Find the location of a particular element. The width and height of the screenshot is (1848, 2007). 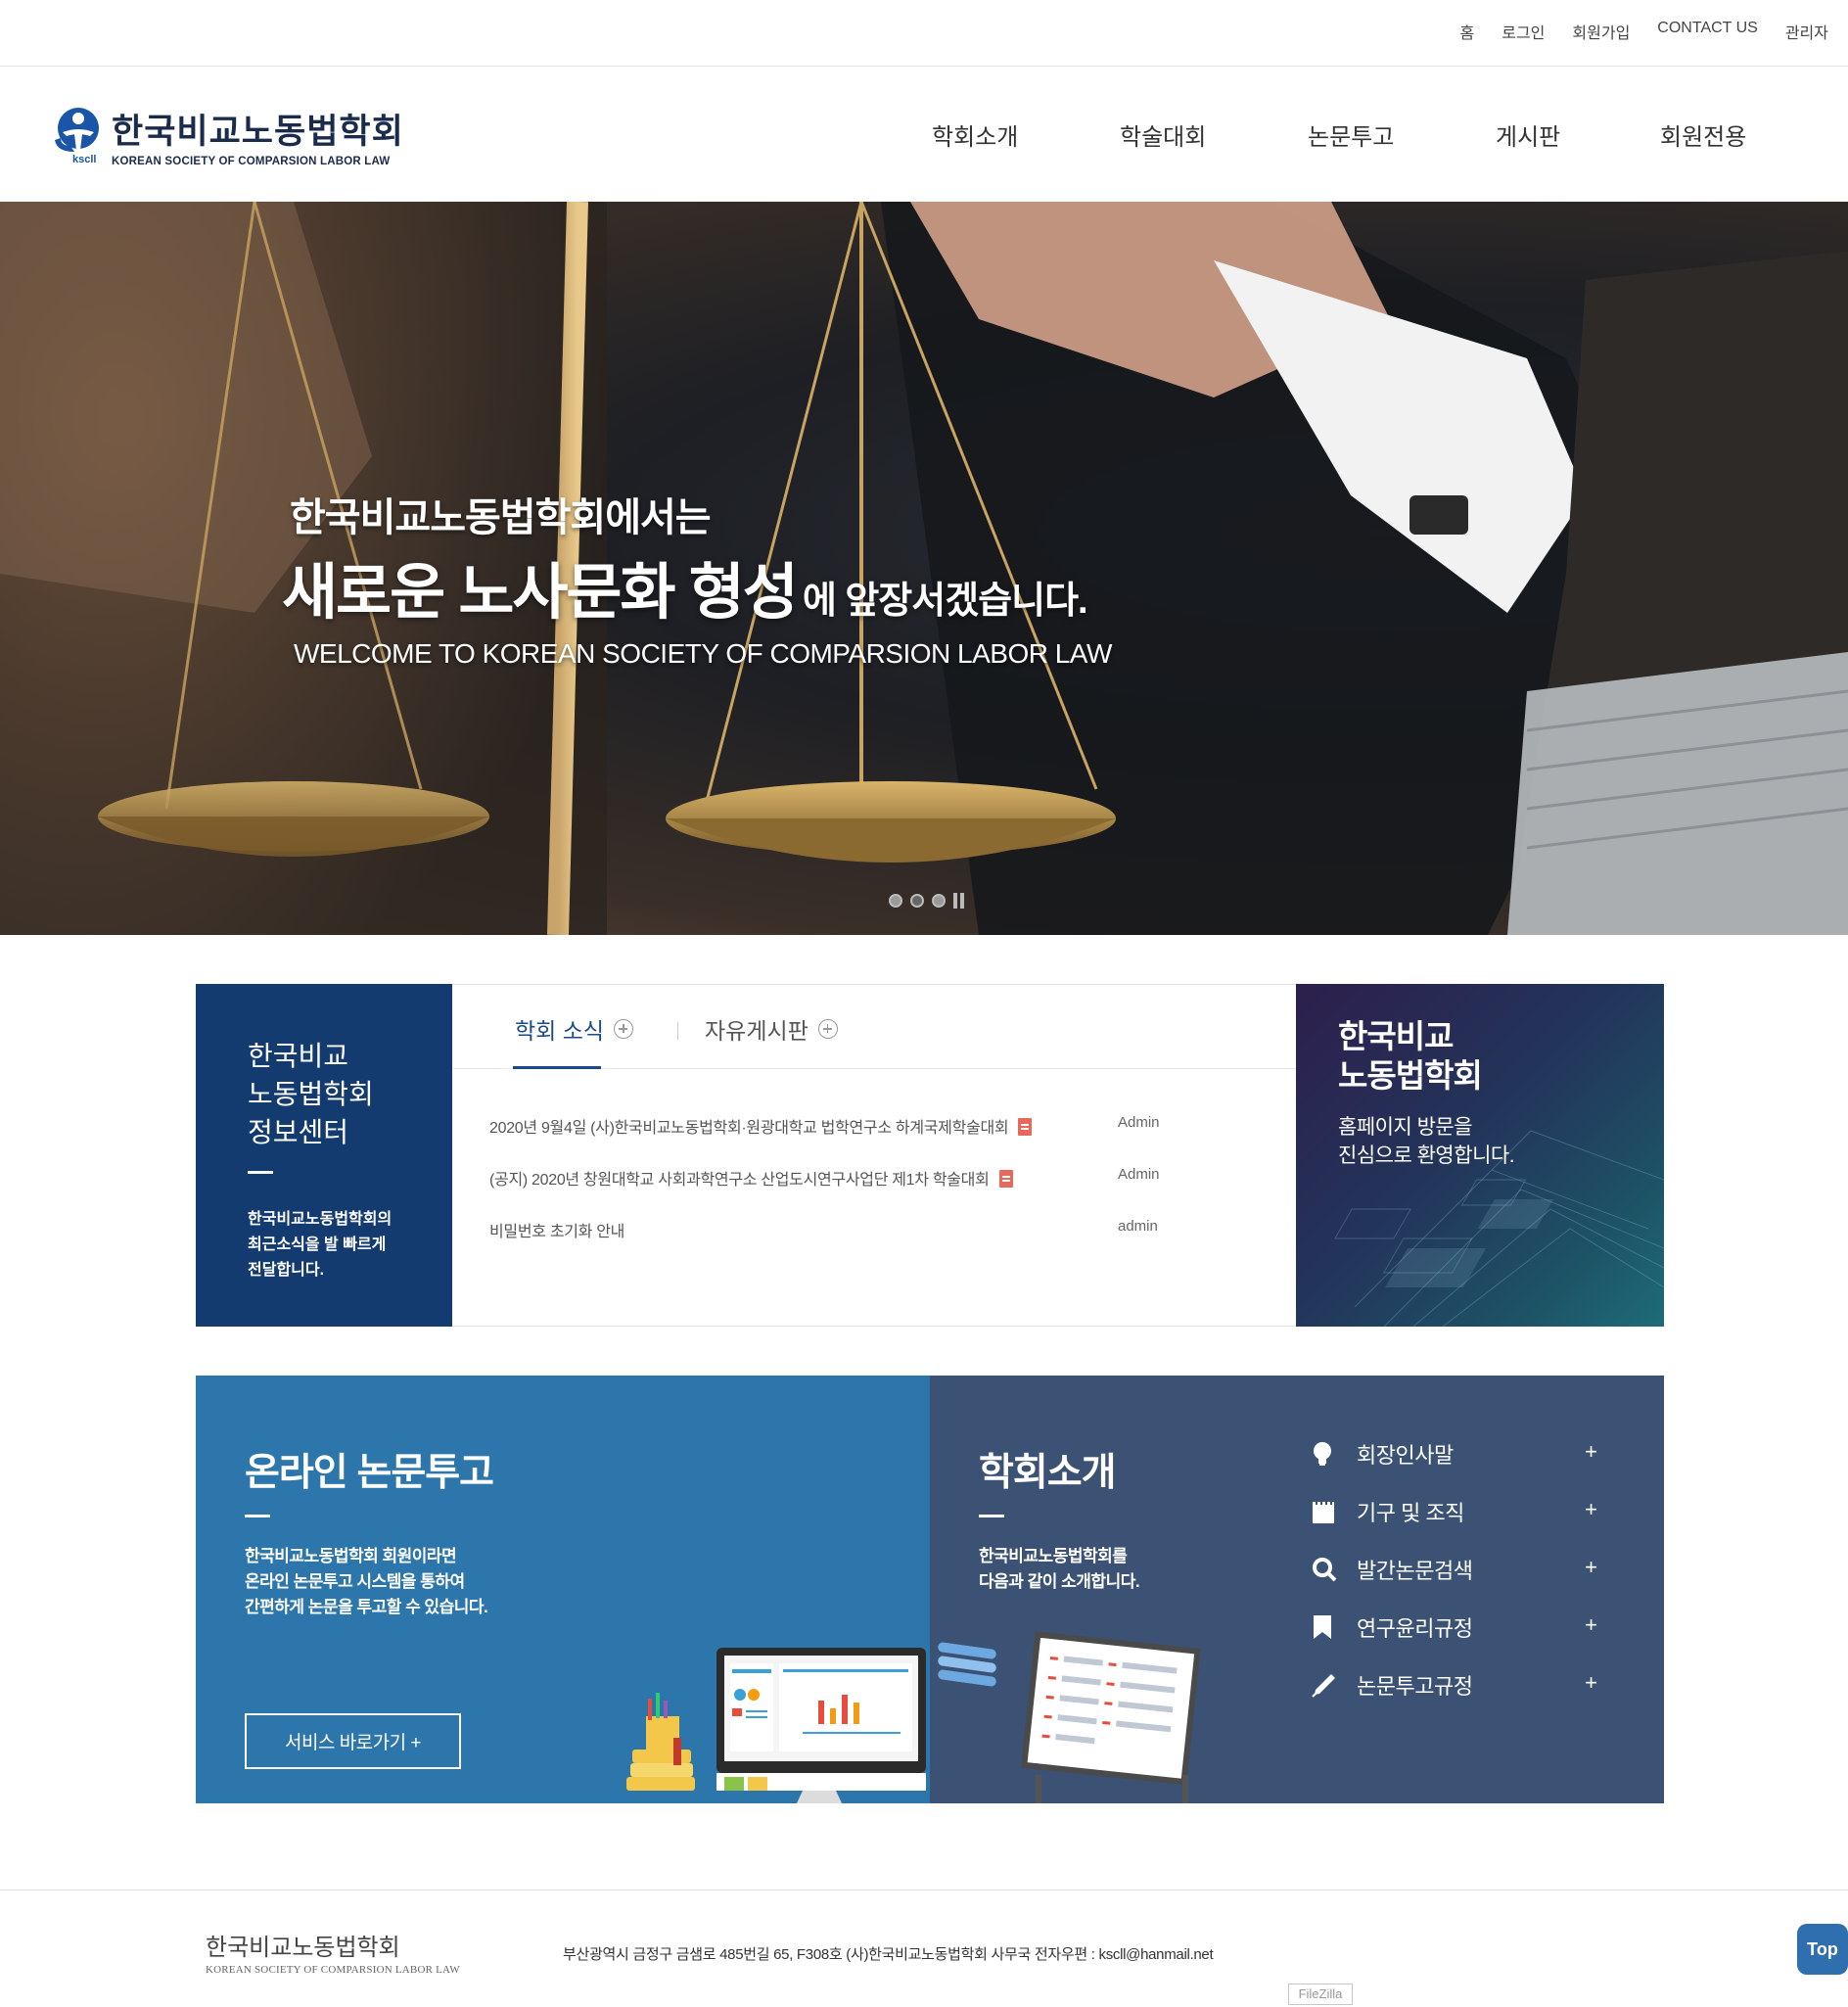

menu-item-organization: 기구 및 조직 + is located at coordinates (1463, 1511).